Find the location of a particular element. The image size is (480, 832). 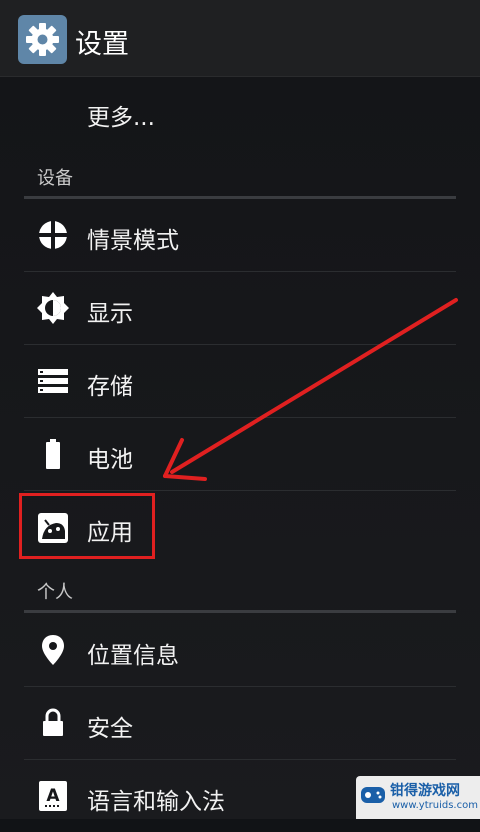

watermark-url: www.ytruids.com is located at coordinates (435, 805).